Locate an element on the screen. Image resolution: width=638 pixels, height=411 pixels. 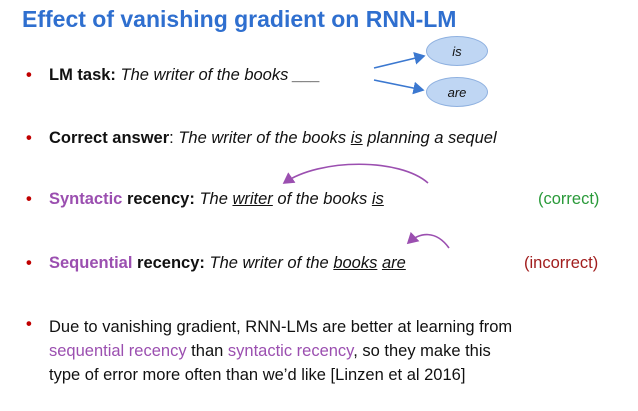
lm-task-label: LM task: is located at coordinates (82, 75).